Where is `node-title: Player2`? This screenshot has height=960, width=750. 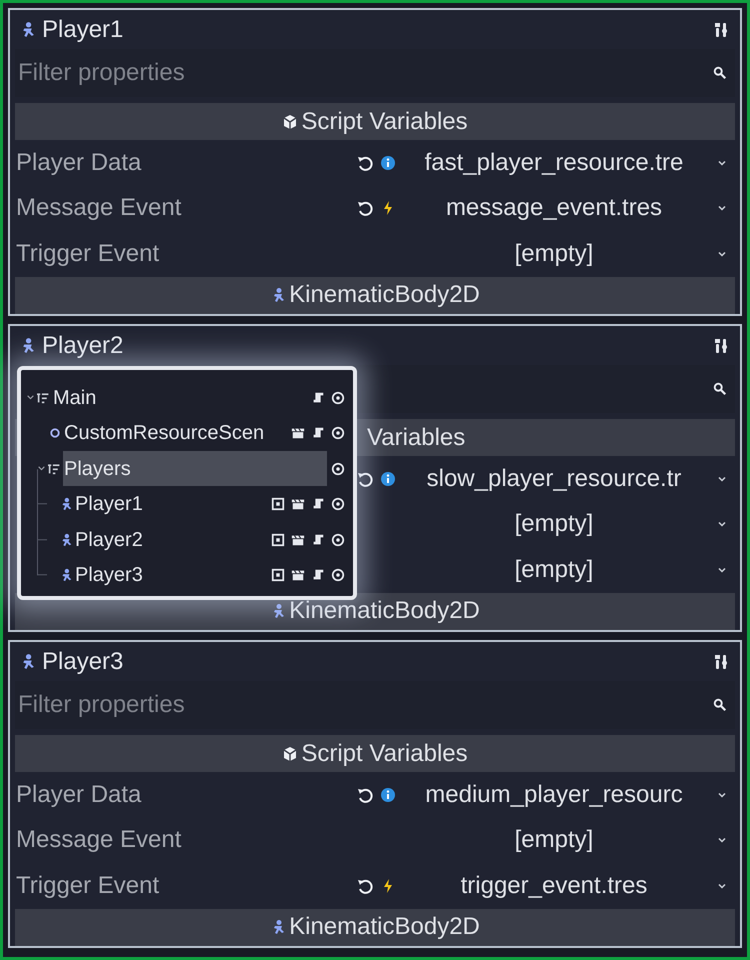
node-title: Player2 is located at coordinates (83, 345).